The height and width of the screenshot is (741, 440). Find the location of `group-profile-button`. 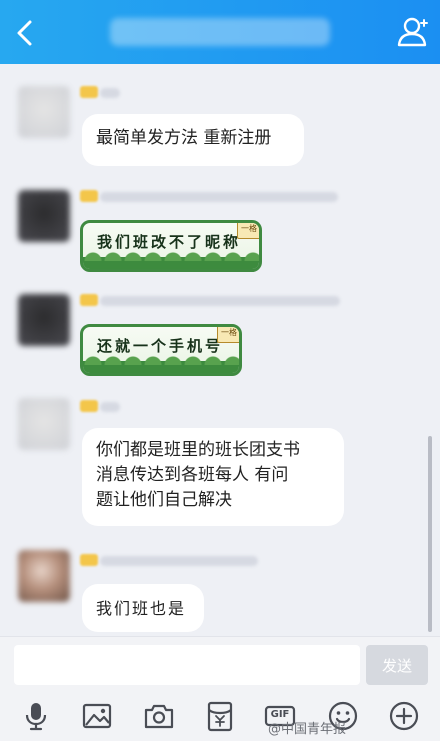

group-profile-button is located at coordinates (412, 32).